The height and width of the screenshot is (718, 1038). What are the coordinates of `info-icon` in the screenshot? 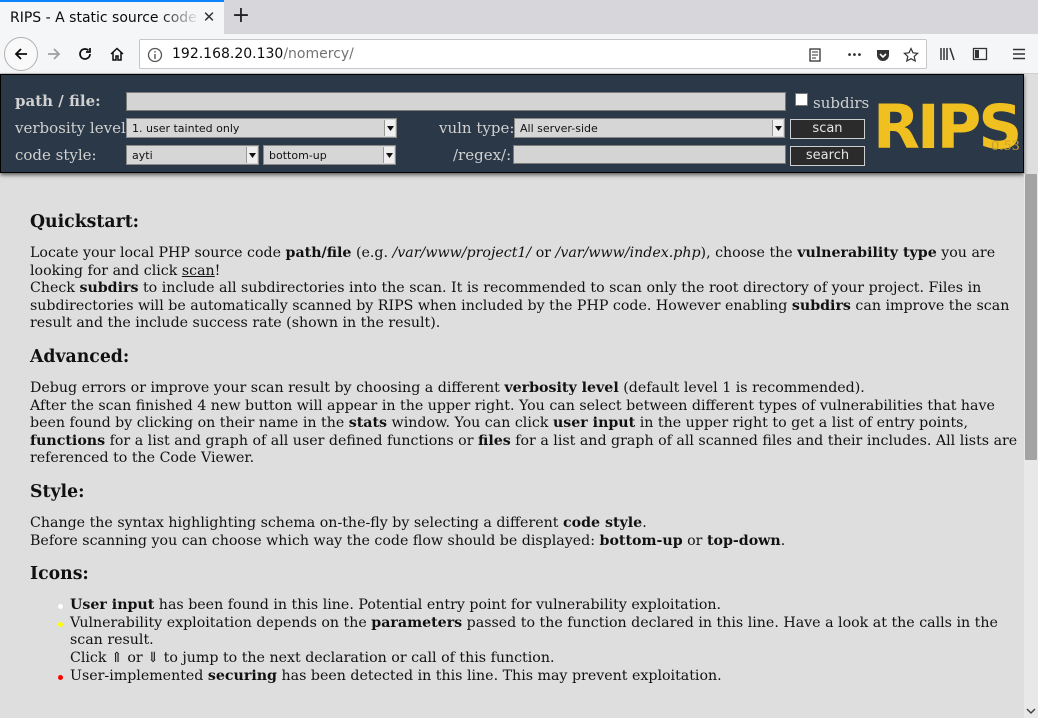 It's located at (155, 55).